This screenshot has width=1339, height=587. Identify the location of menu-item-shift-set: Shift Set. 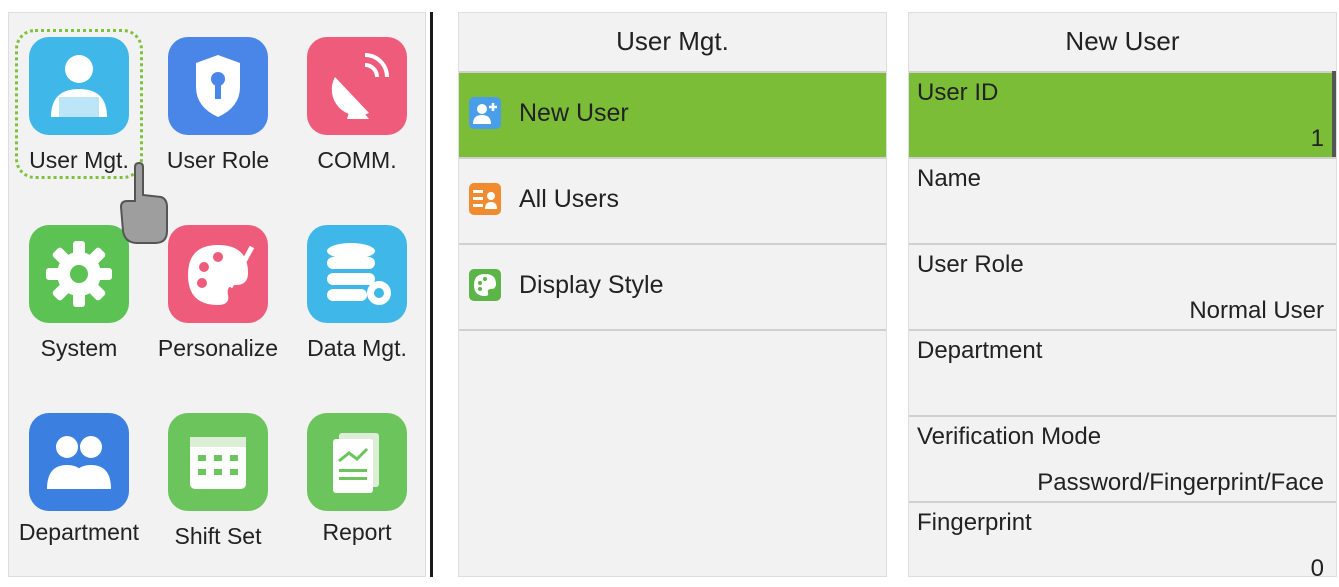
(218, 479).